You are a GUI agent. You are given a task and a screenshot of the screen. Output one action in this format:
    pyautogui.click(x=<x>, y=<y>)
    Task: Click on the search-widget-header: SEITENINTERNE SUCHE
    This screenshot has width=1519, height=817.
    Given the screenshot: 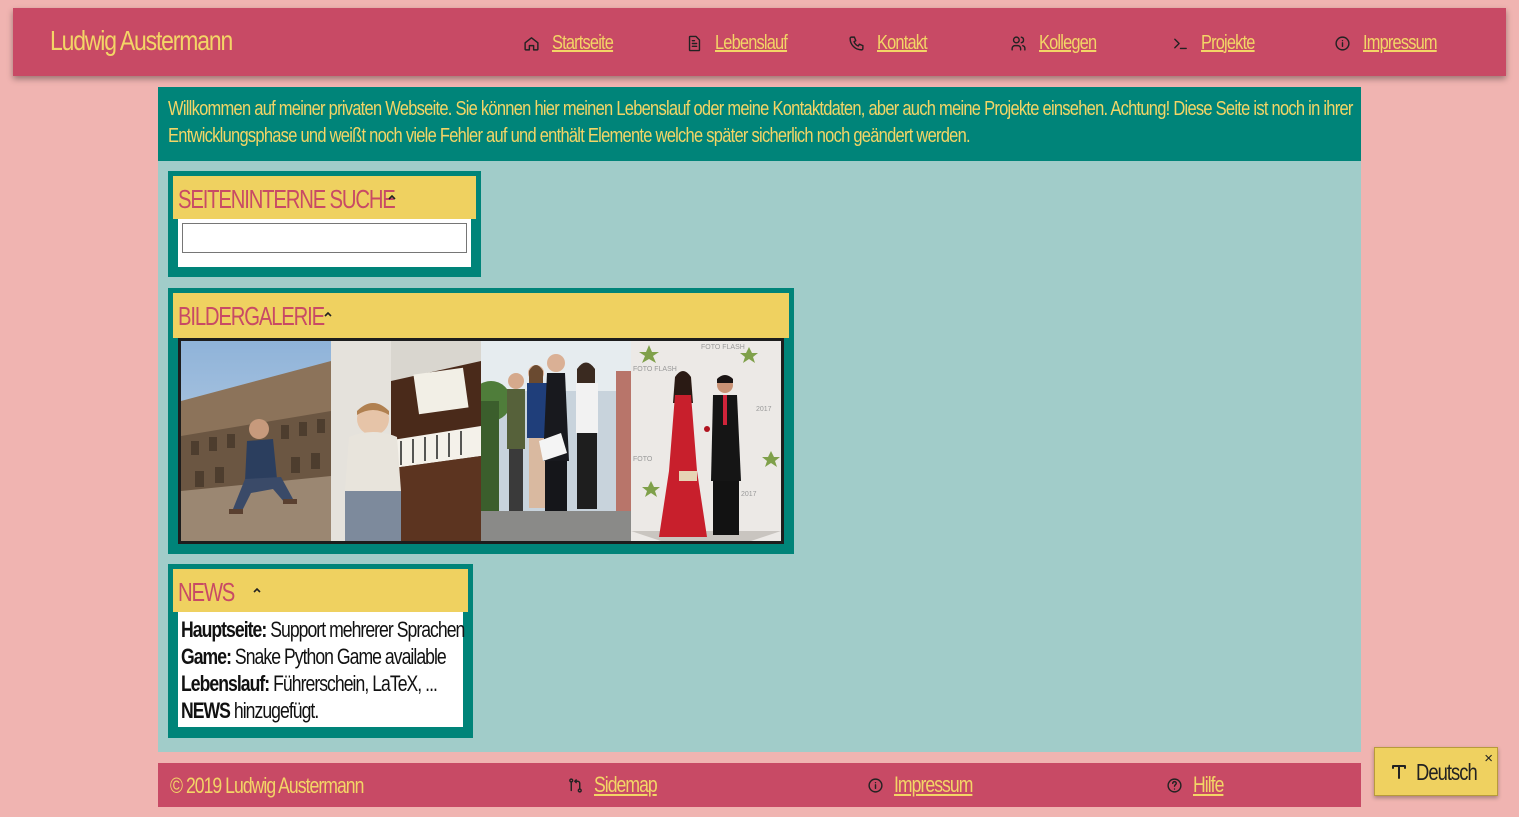 What is the action you would take?
    pyautogui.click(x=324, y=197)
    